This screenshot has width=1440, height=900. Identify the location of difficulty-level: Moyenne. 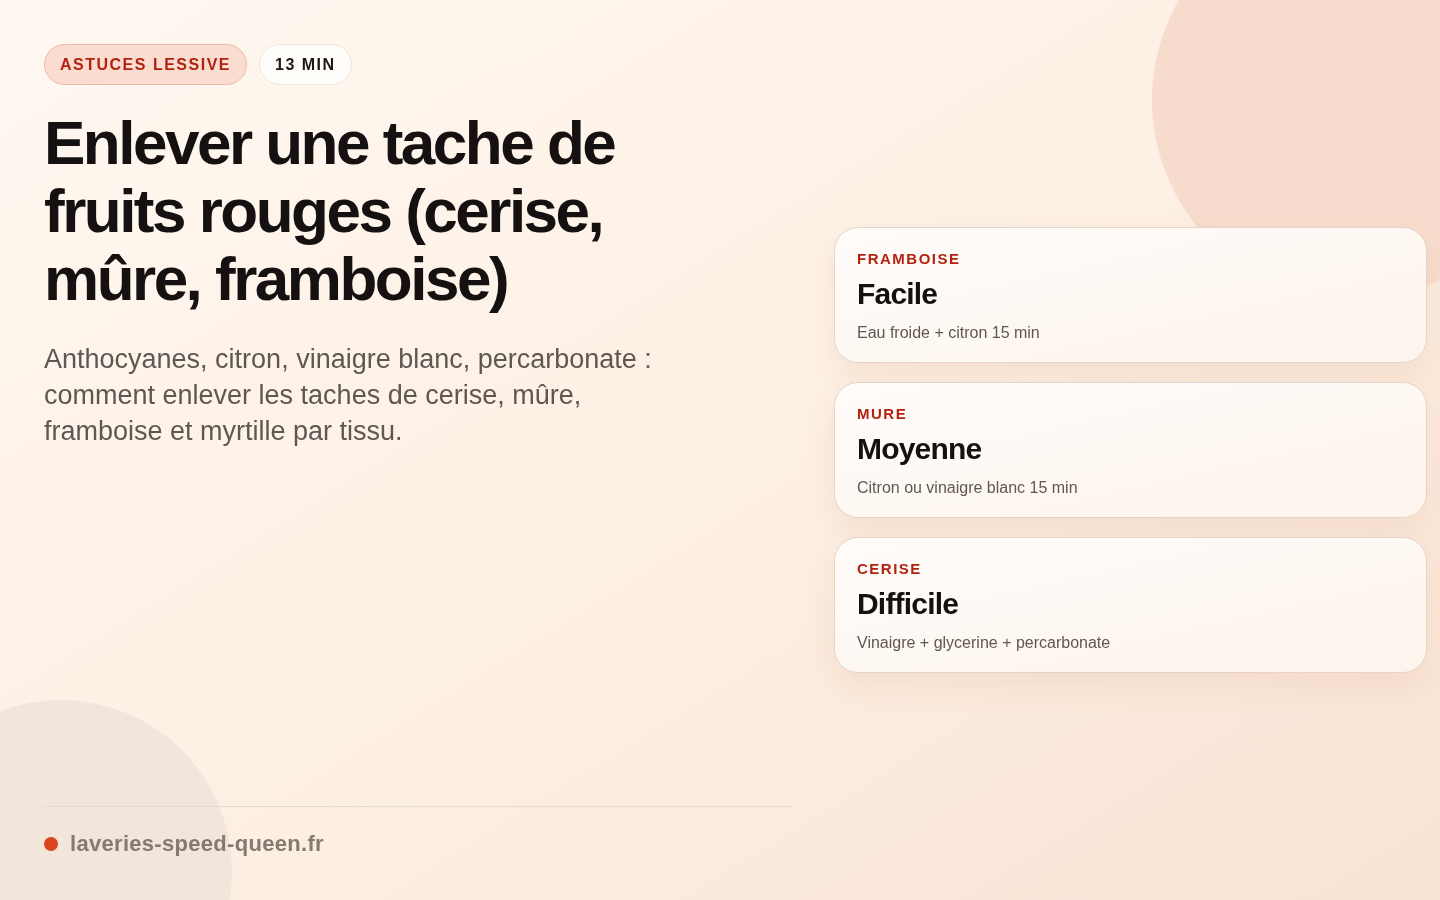
(920, 449).